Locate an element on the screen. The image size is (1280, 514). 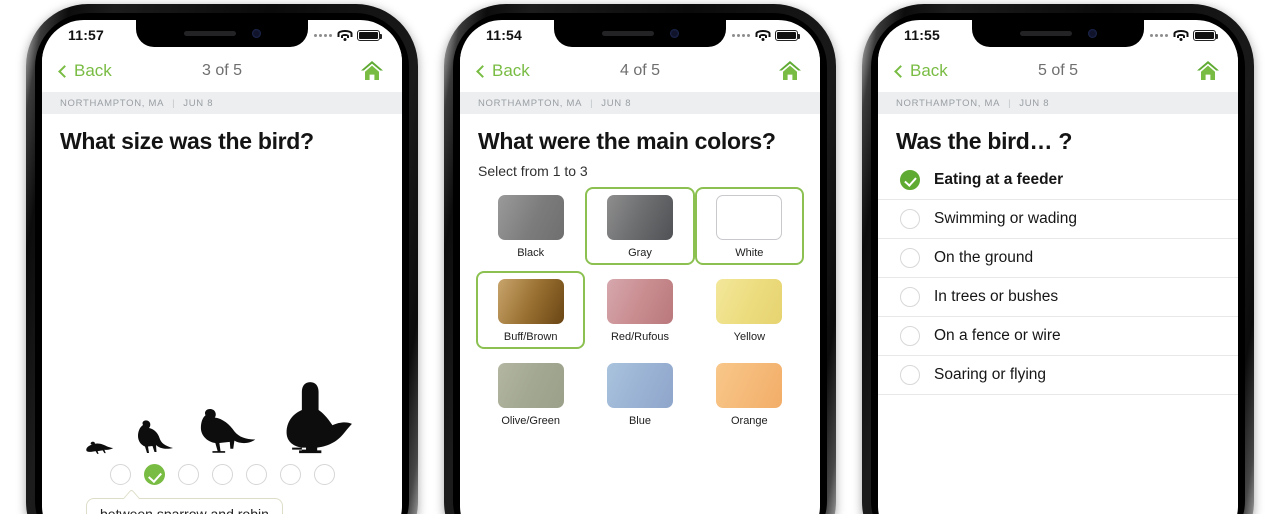
crow-silhouette is located at coordinates (228, 430).